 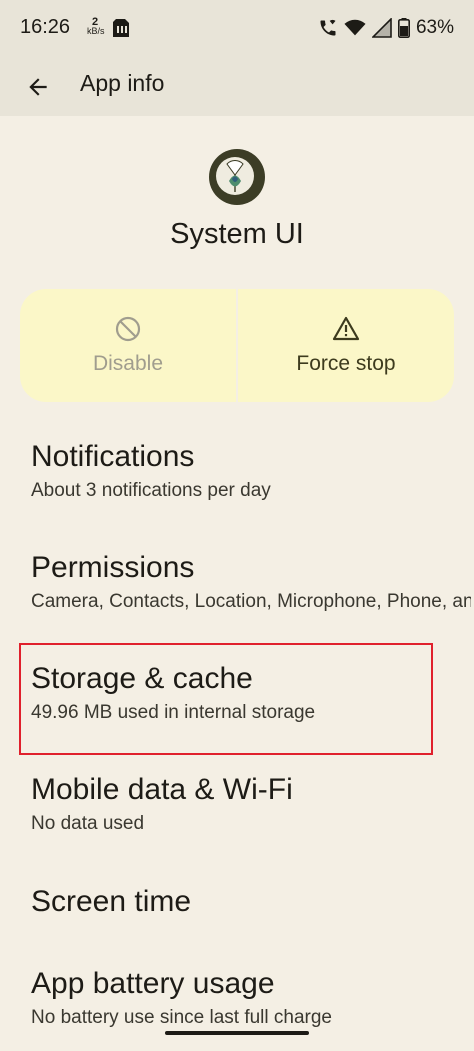 I want to click on sim-card-icon, so click(x=121, y=28).